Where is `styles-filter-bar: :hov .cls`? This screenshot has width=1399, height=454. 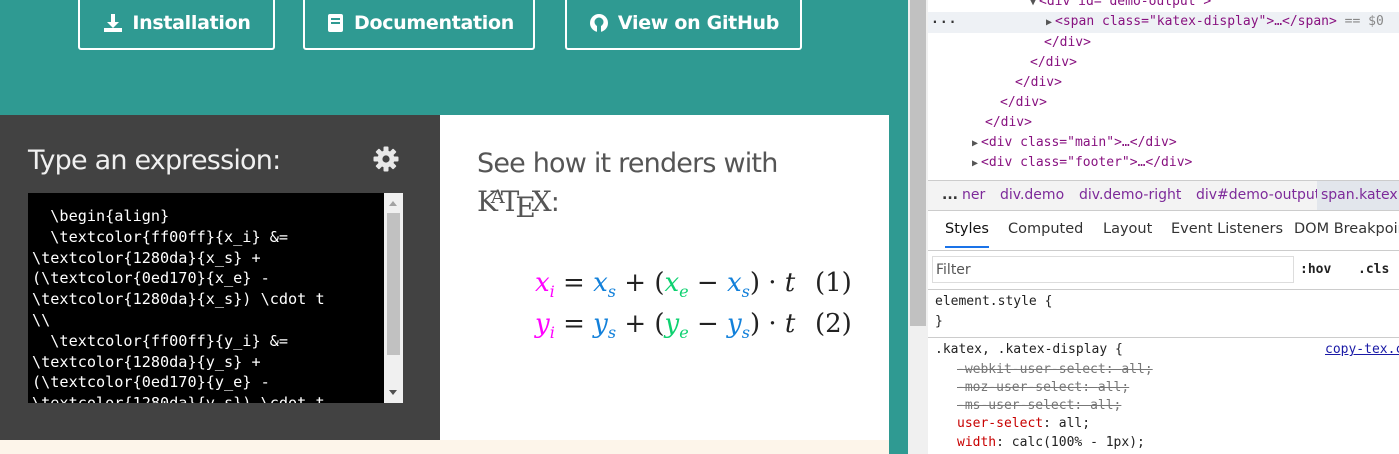 styles-filter-bar: :hov .cls is located at coordinates (1163, 270).